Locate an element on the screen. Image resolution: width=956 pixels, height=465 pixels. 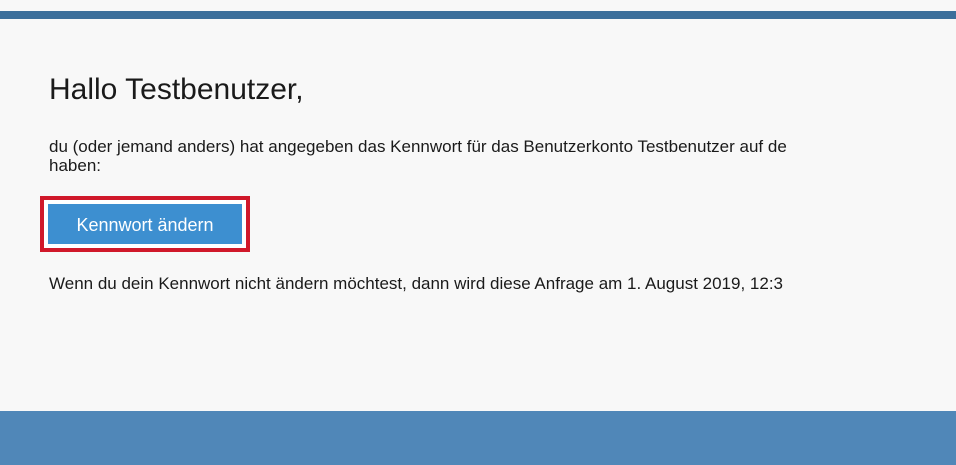
change-password-button: Kennwort ändern is located at coordinates (145, 224).